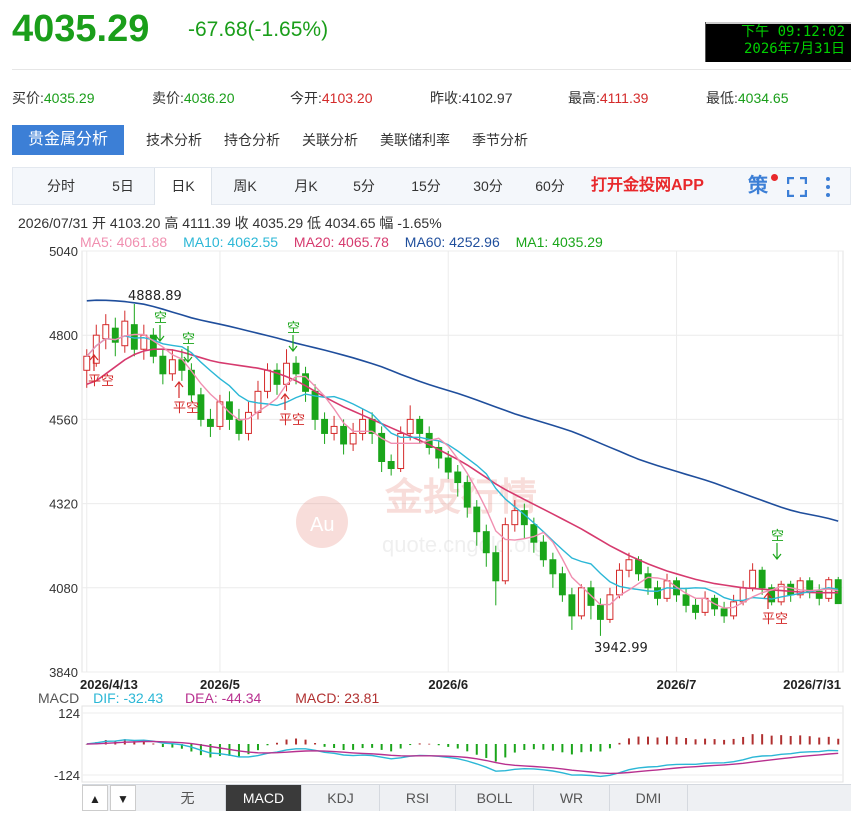 This screenshot has width=861, height=822. Describe the element at coordinates (188, 798) in the screenshot. I see `indicator-none: 无` at that location.